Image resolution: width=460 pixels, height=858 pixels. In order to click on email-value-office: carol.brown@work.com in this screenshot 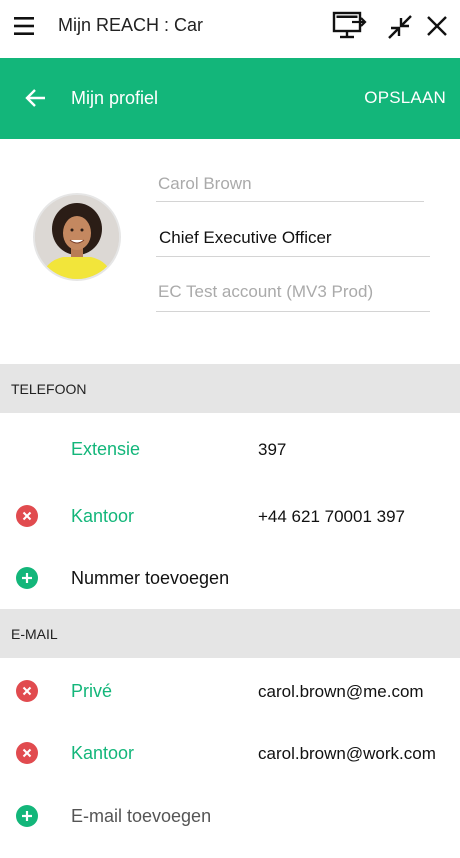, I will do `click(347, 754)`.